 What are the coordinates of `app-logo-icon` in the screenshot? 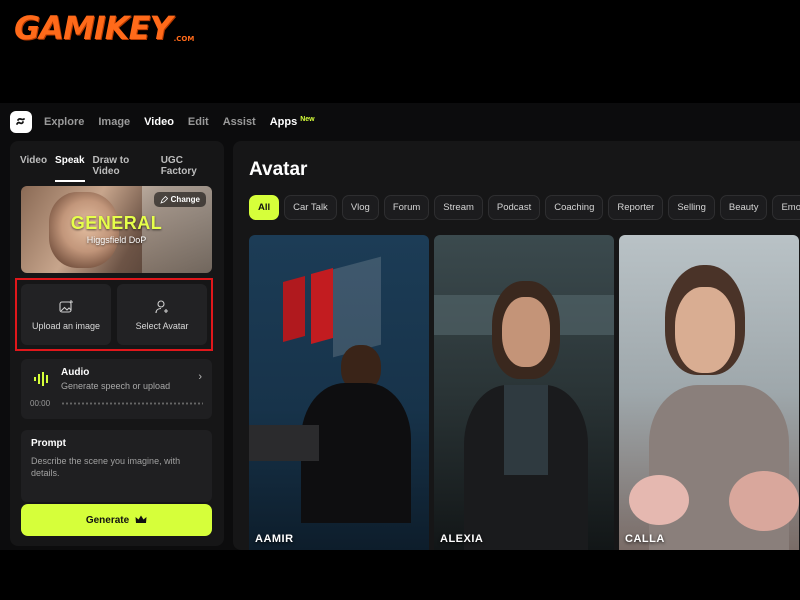 It's located at (21, 122).